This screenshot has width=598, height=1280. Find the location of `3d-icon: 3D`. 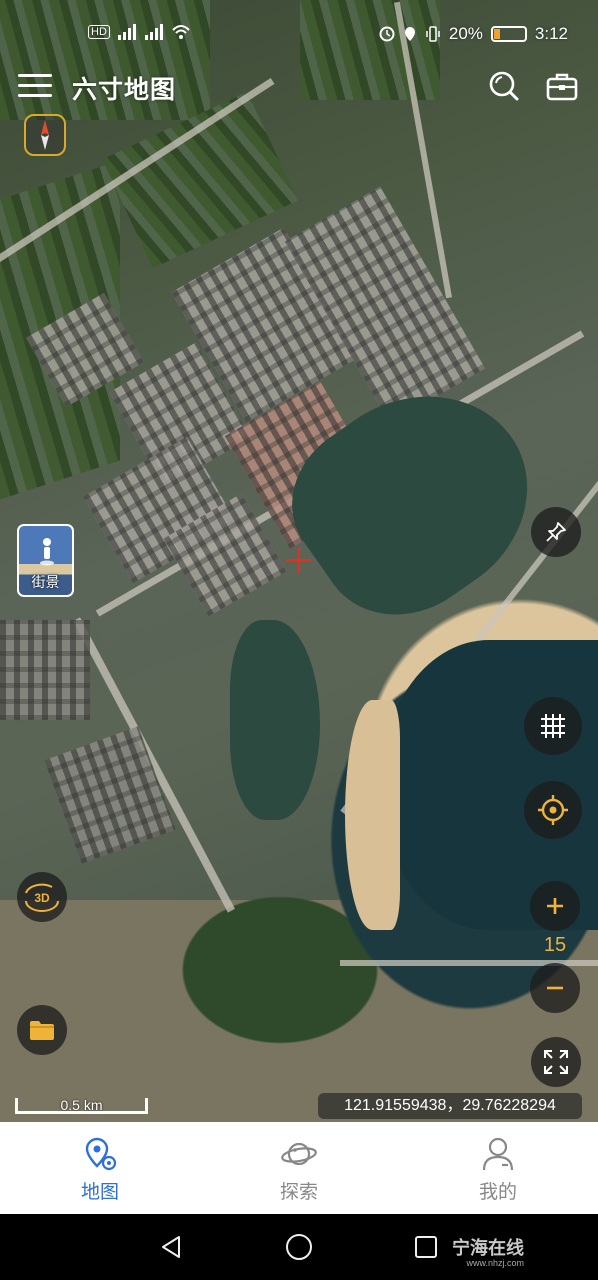

3d-icon: 3D is located at coordinates (42, 897).